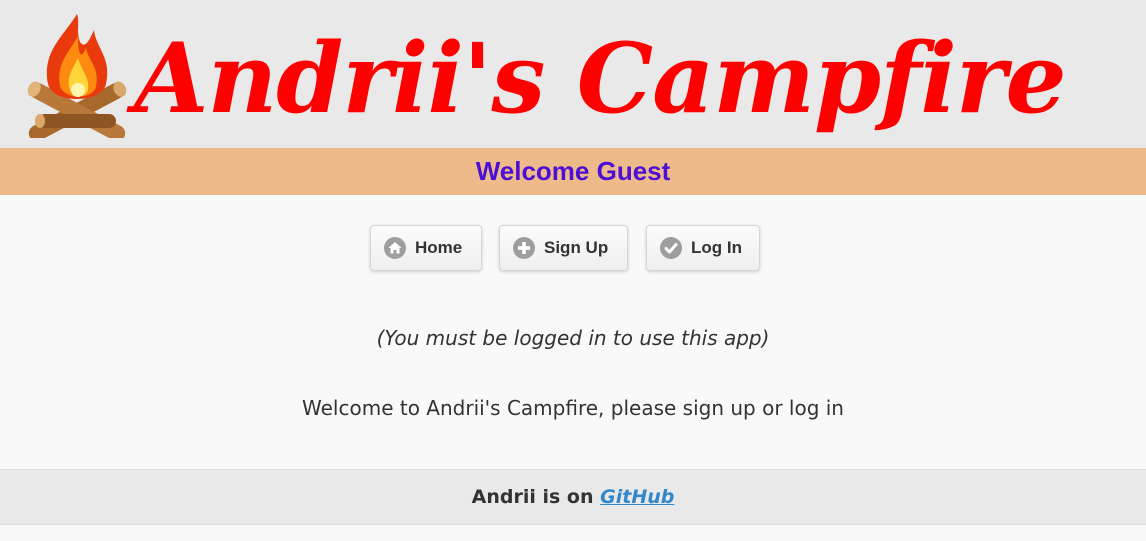 The image size is (1146, 541). I want to click on home-button-label: Home, so click(439, 247).